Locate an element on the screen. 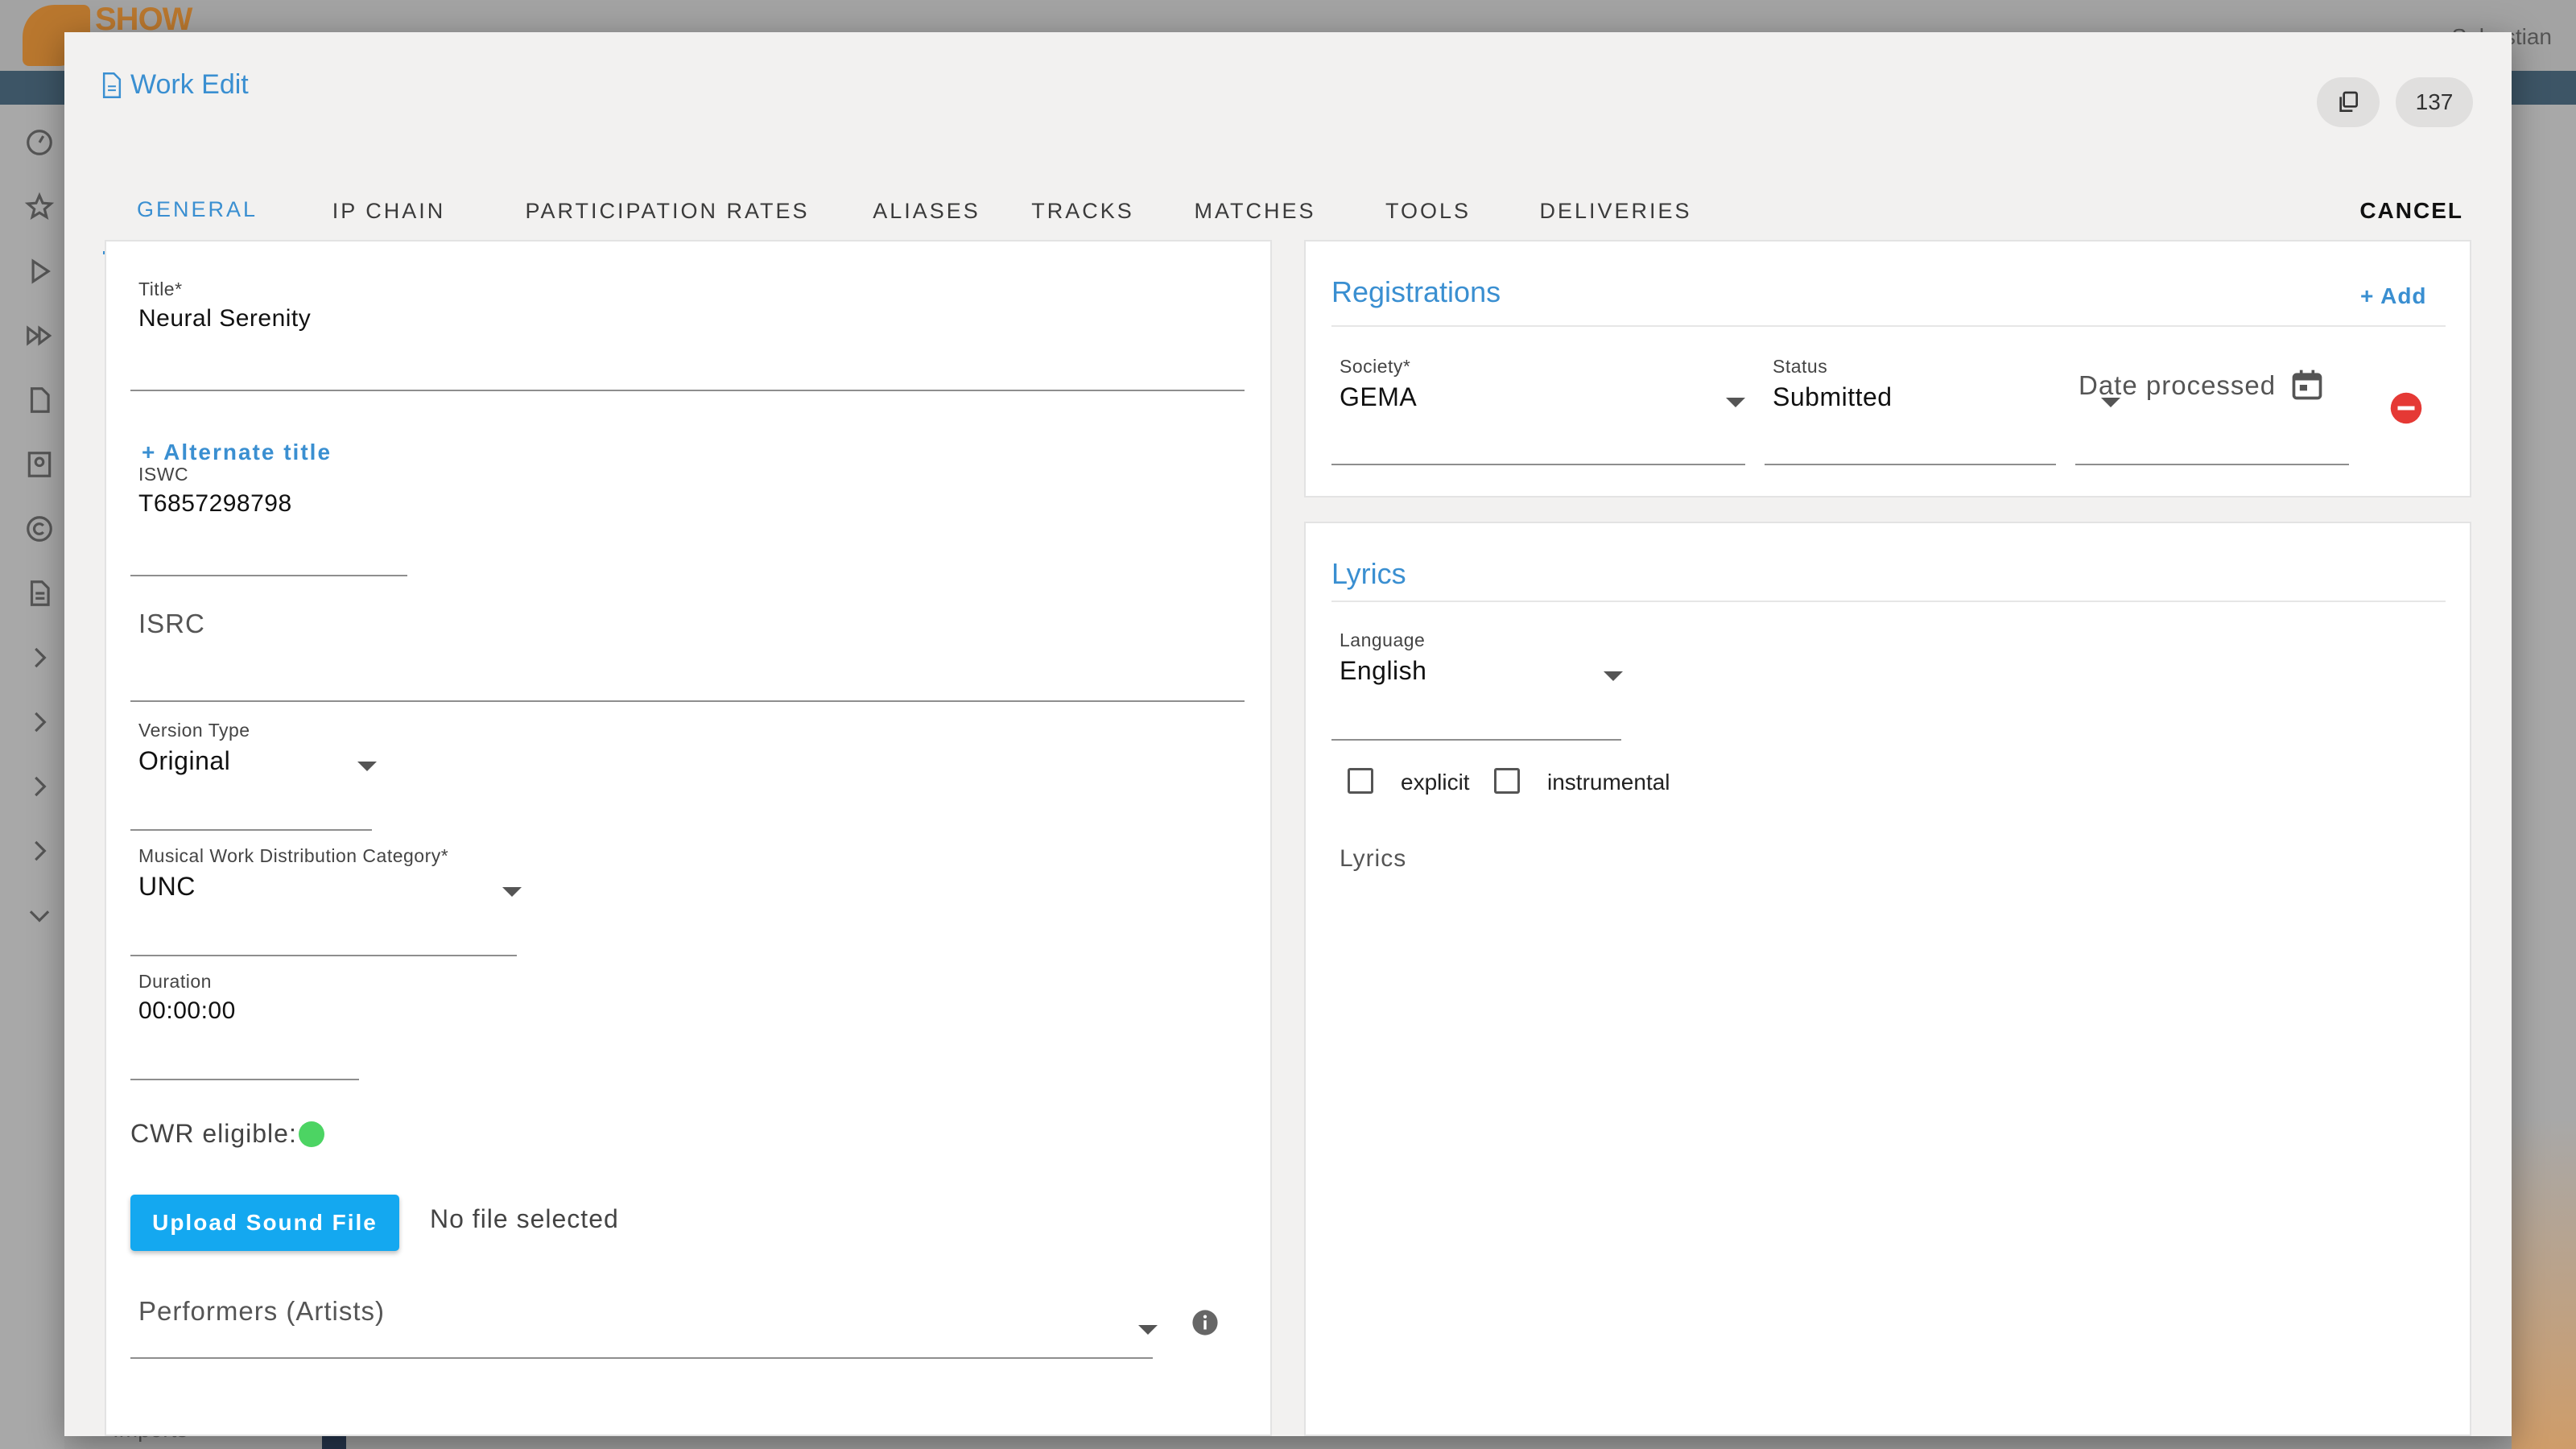 Image resolution: width=2576 pixels, height=1449 pixels. copy-icon is located at coordinates (2348, 101).